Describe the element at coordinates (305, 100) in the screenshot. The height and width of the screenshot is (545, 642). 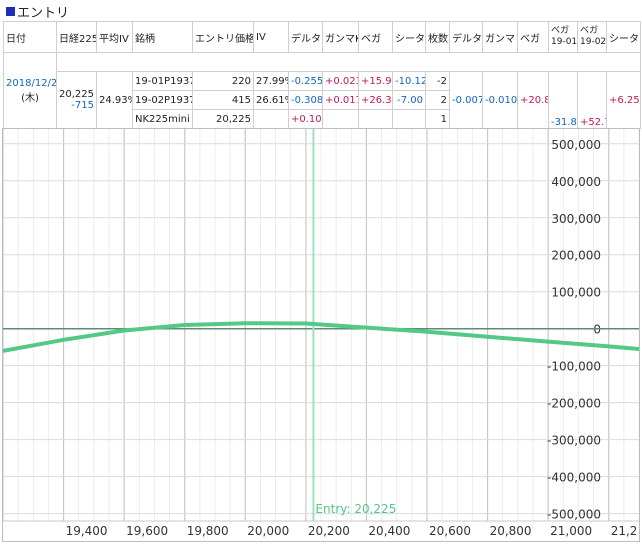
I see `delta-value: -0.308` at that location.